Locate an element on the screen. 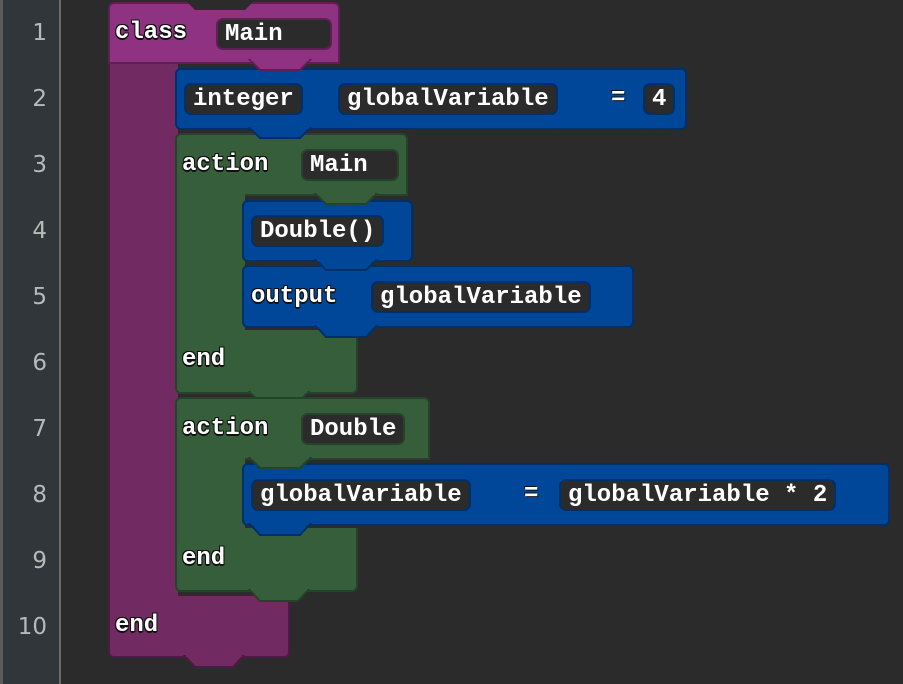 This screenshot has height=684, width=903. assignment-expression-field: globalVariable * 2 is located at coordinates (698, 495).